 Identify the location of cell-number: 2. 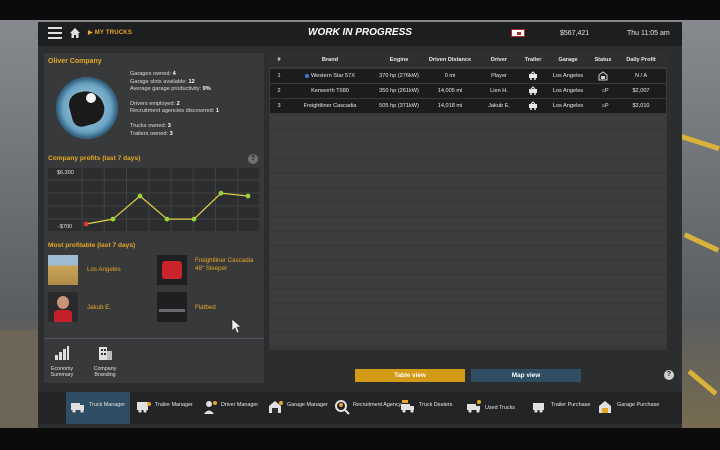
(279, 91).